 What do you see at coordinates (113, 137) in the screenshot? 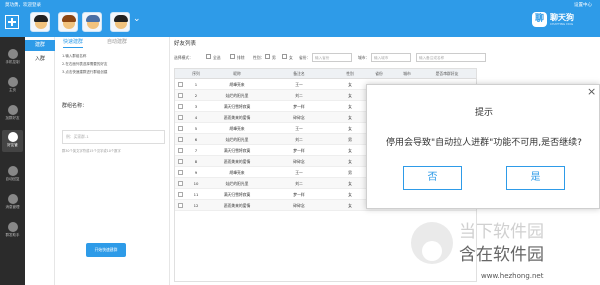
I see `group-name-input: 例：买家群-1` at bounding box center [113, 137].